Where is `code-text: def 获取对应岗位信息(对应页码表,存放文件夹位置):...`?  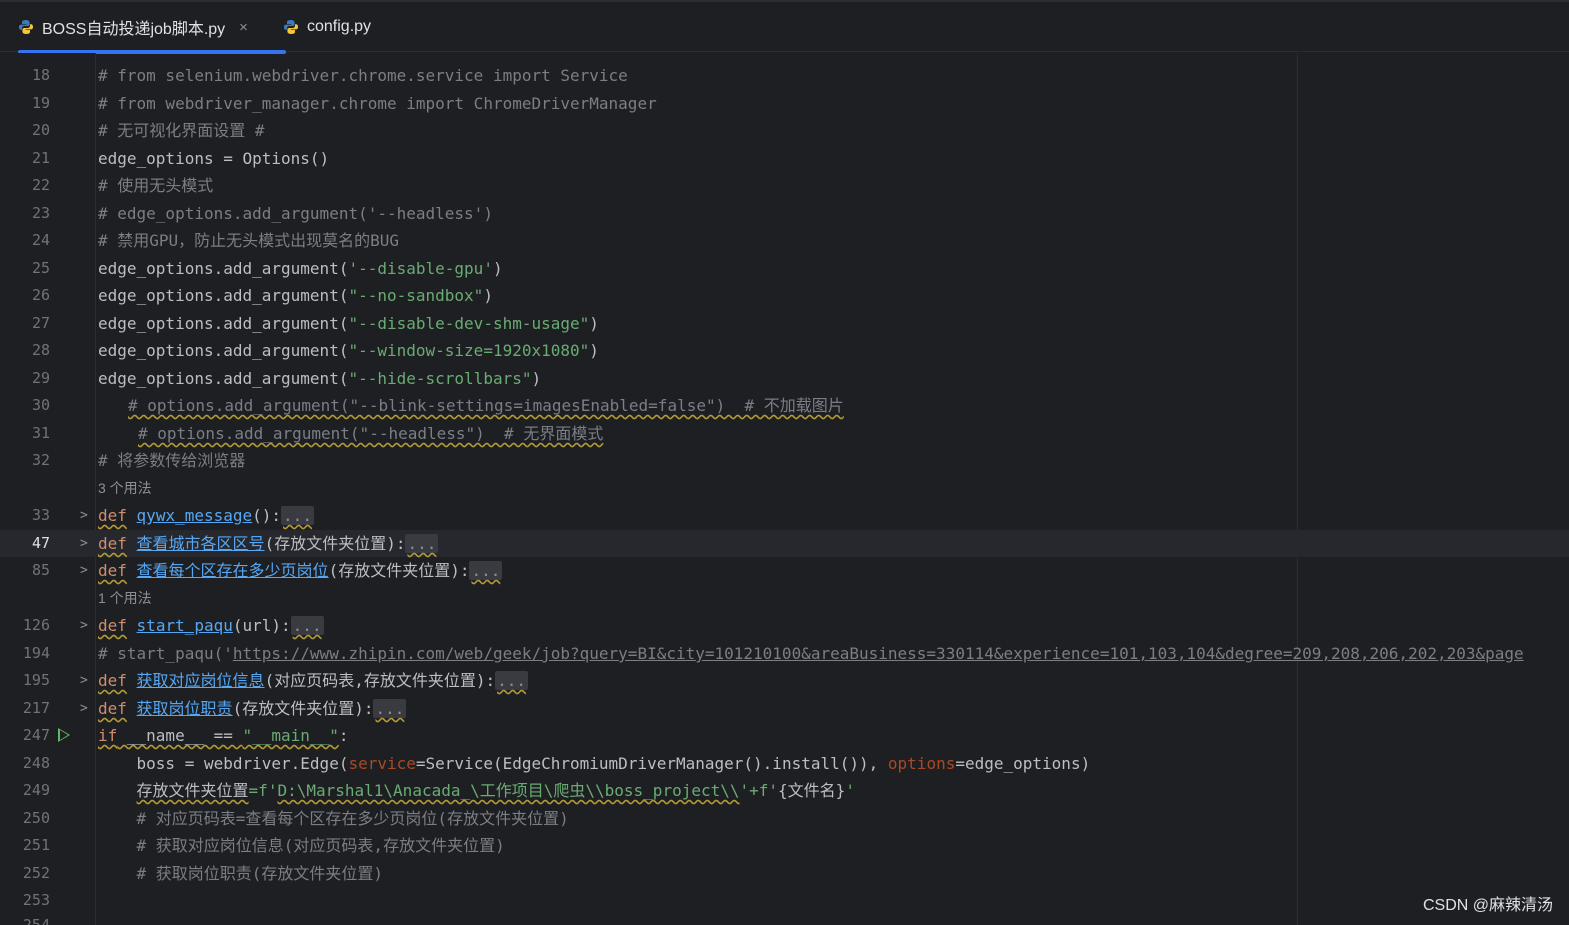 code-text: def 获取对应岗位信息(对应页码表,存放文件夹位置):... is located at coordinates (313, 680).